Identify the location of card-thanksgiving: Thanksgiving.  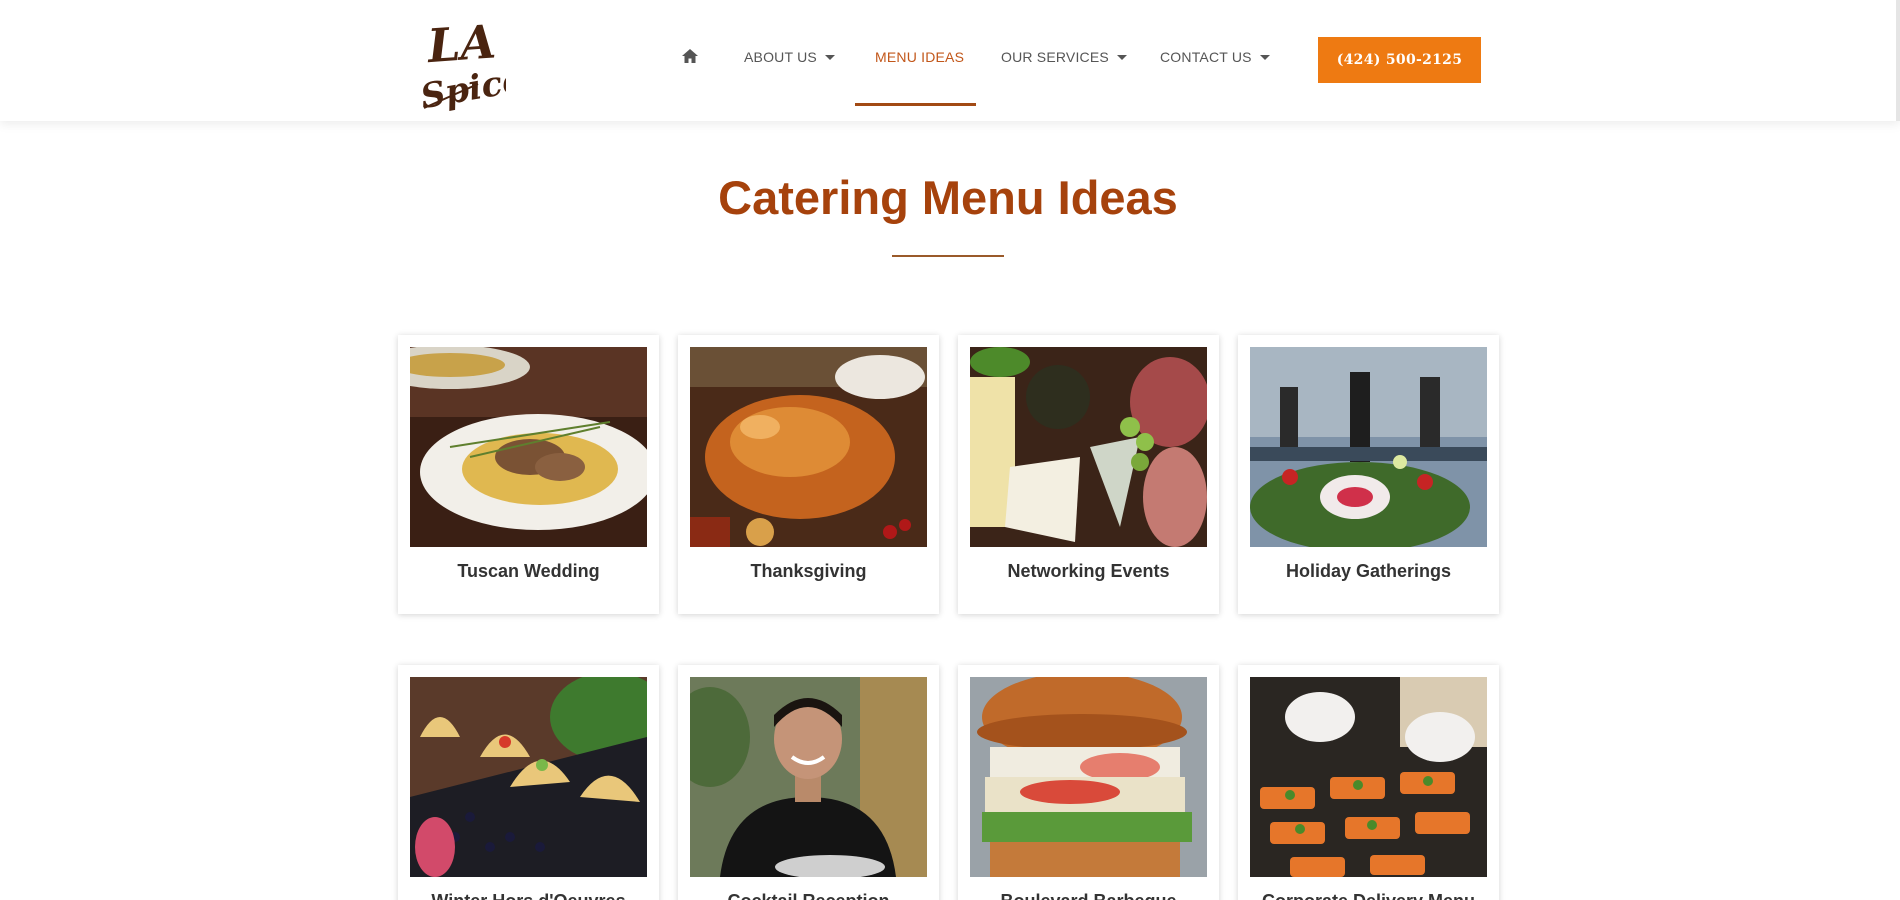
(808, 474).